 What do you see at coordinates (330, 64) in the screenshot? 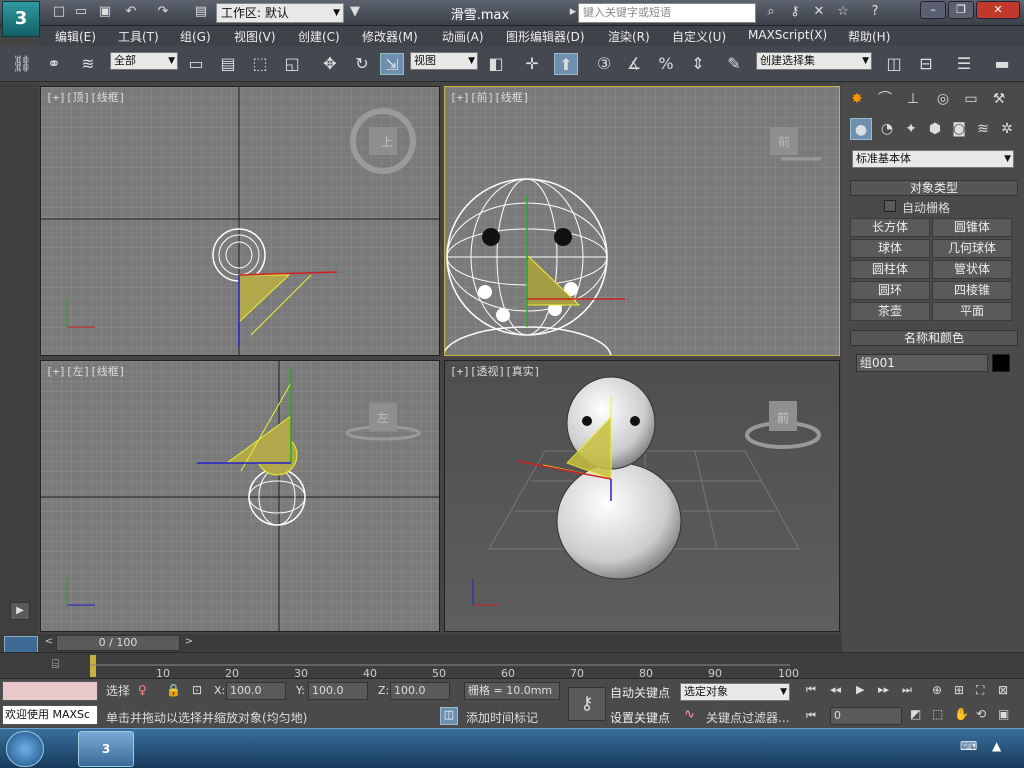
I see `move-icon: ✥` at bounding box center [330, 64].